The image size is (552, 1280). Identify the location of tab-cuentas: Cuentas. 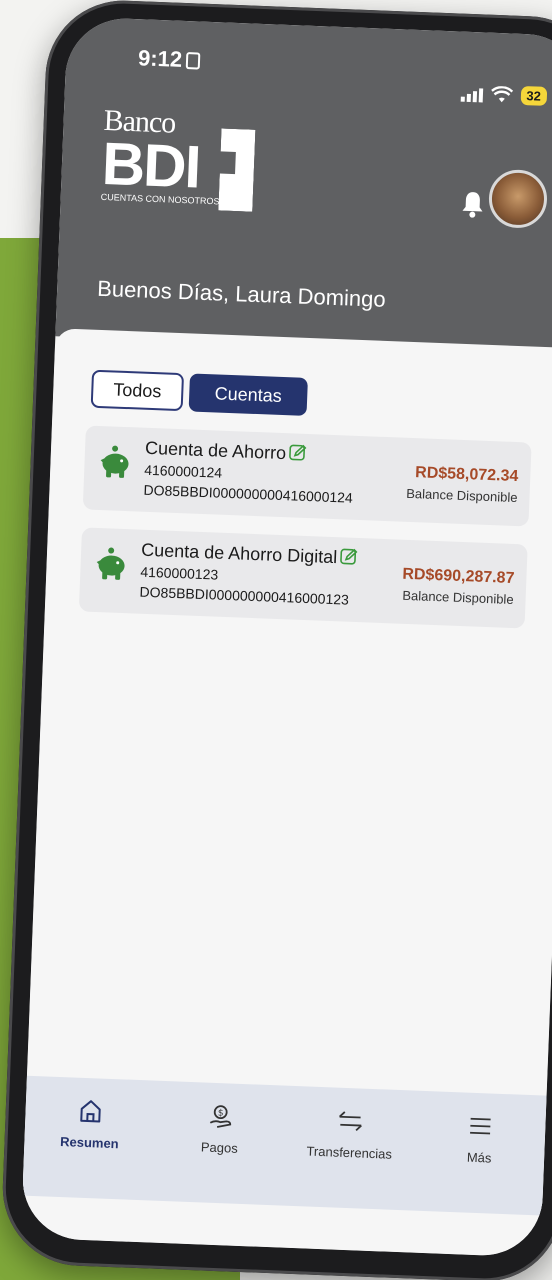
(248, 394).